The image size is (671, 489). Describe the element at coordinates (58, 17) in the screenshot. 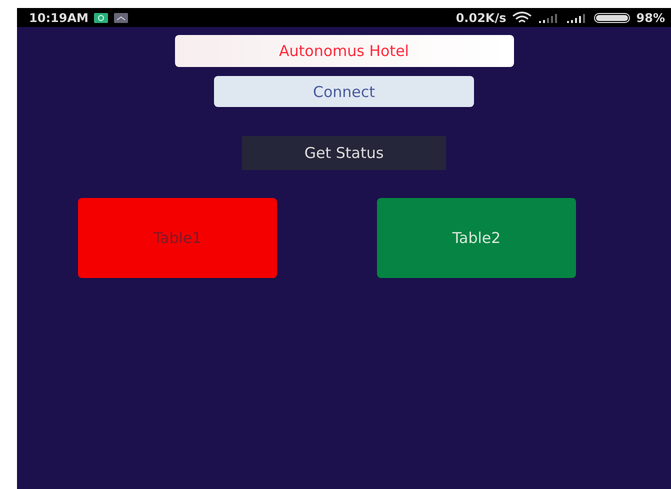

I see `time: 10:19AM` at that location.